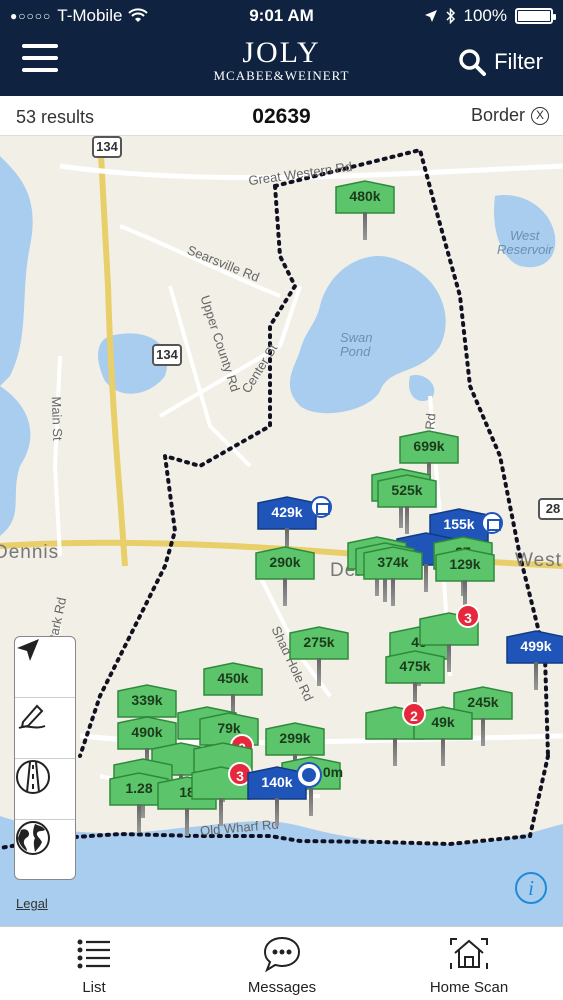 This screenshot has width=563, height=1000. I want to click on listing-pin: 290k, so click(285, 577).